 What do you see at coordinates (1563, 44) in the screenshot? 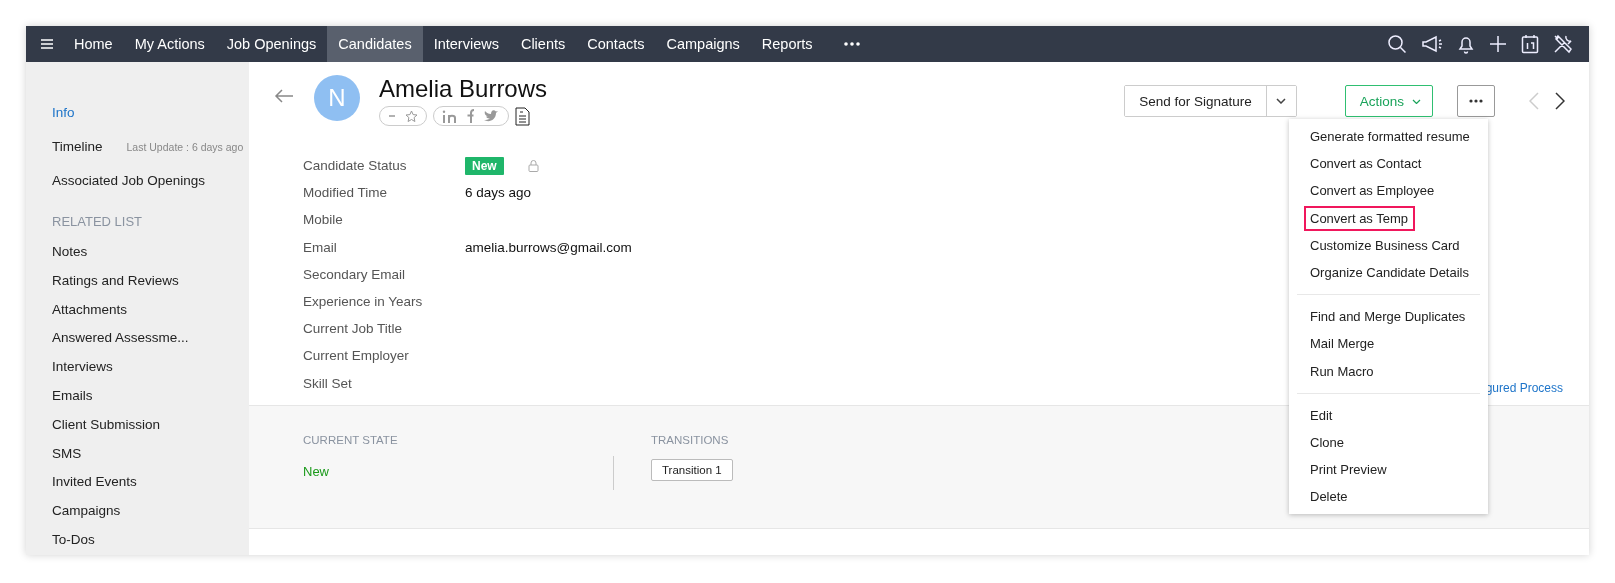
I see `tools-icon` at bounding box center [1563, 44].